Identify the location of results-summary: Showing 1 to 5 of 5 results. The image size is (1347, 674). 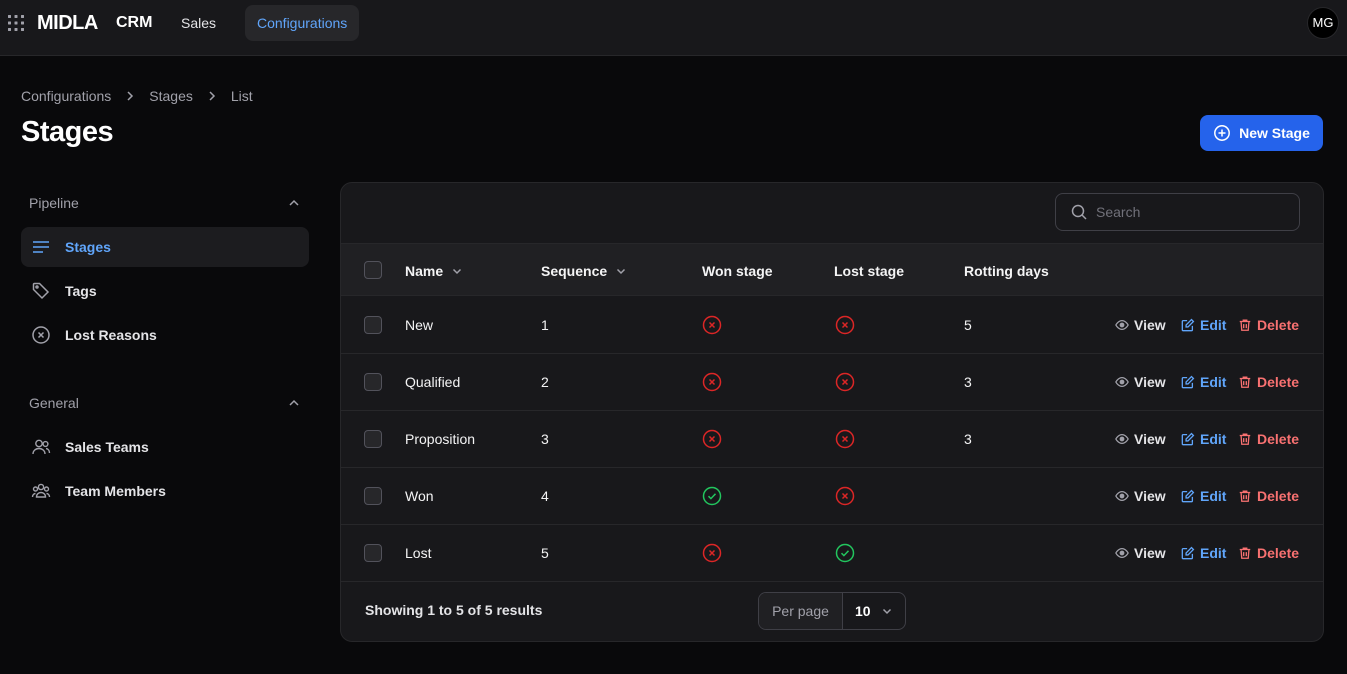
(454, 610).